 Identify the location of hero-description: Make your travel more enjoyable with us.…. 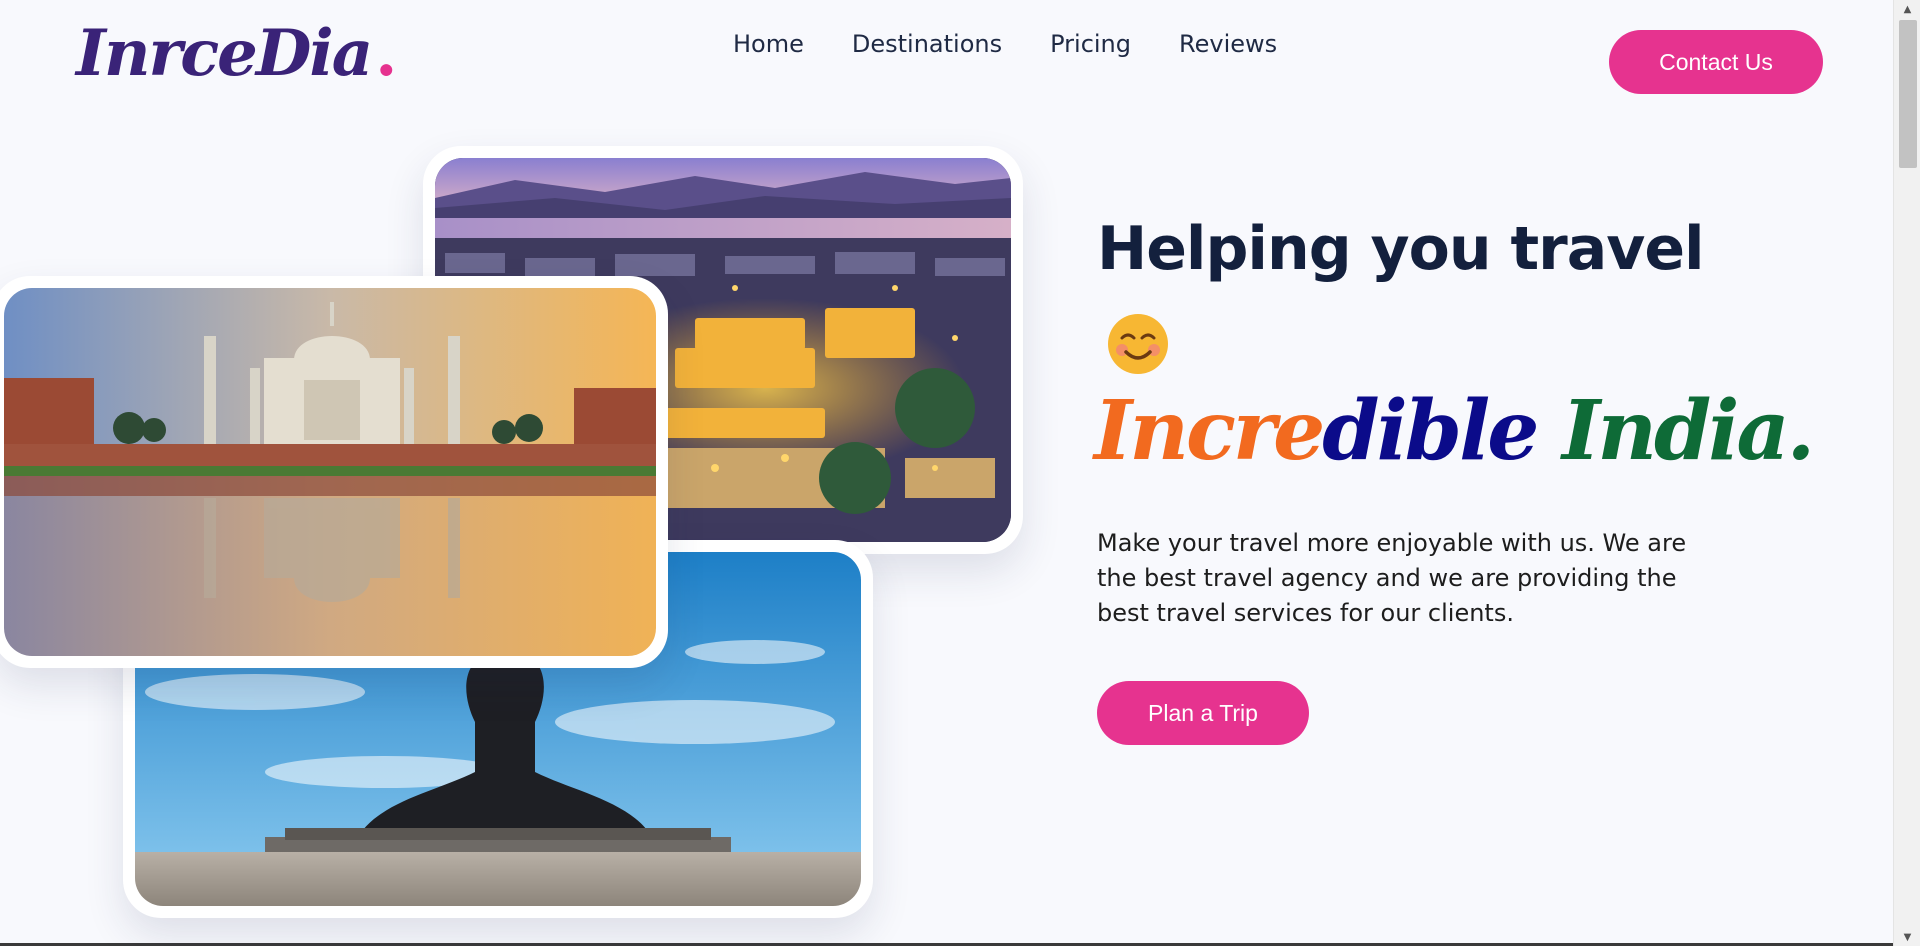
(1392, 578).